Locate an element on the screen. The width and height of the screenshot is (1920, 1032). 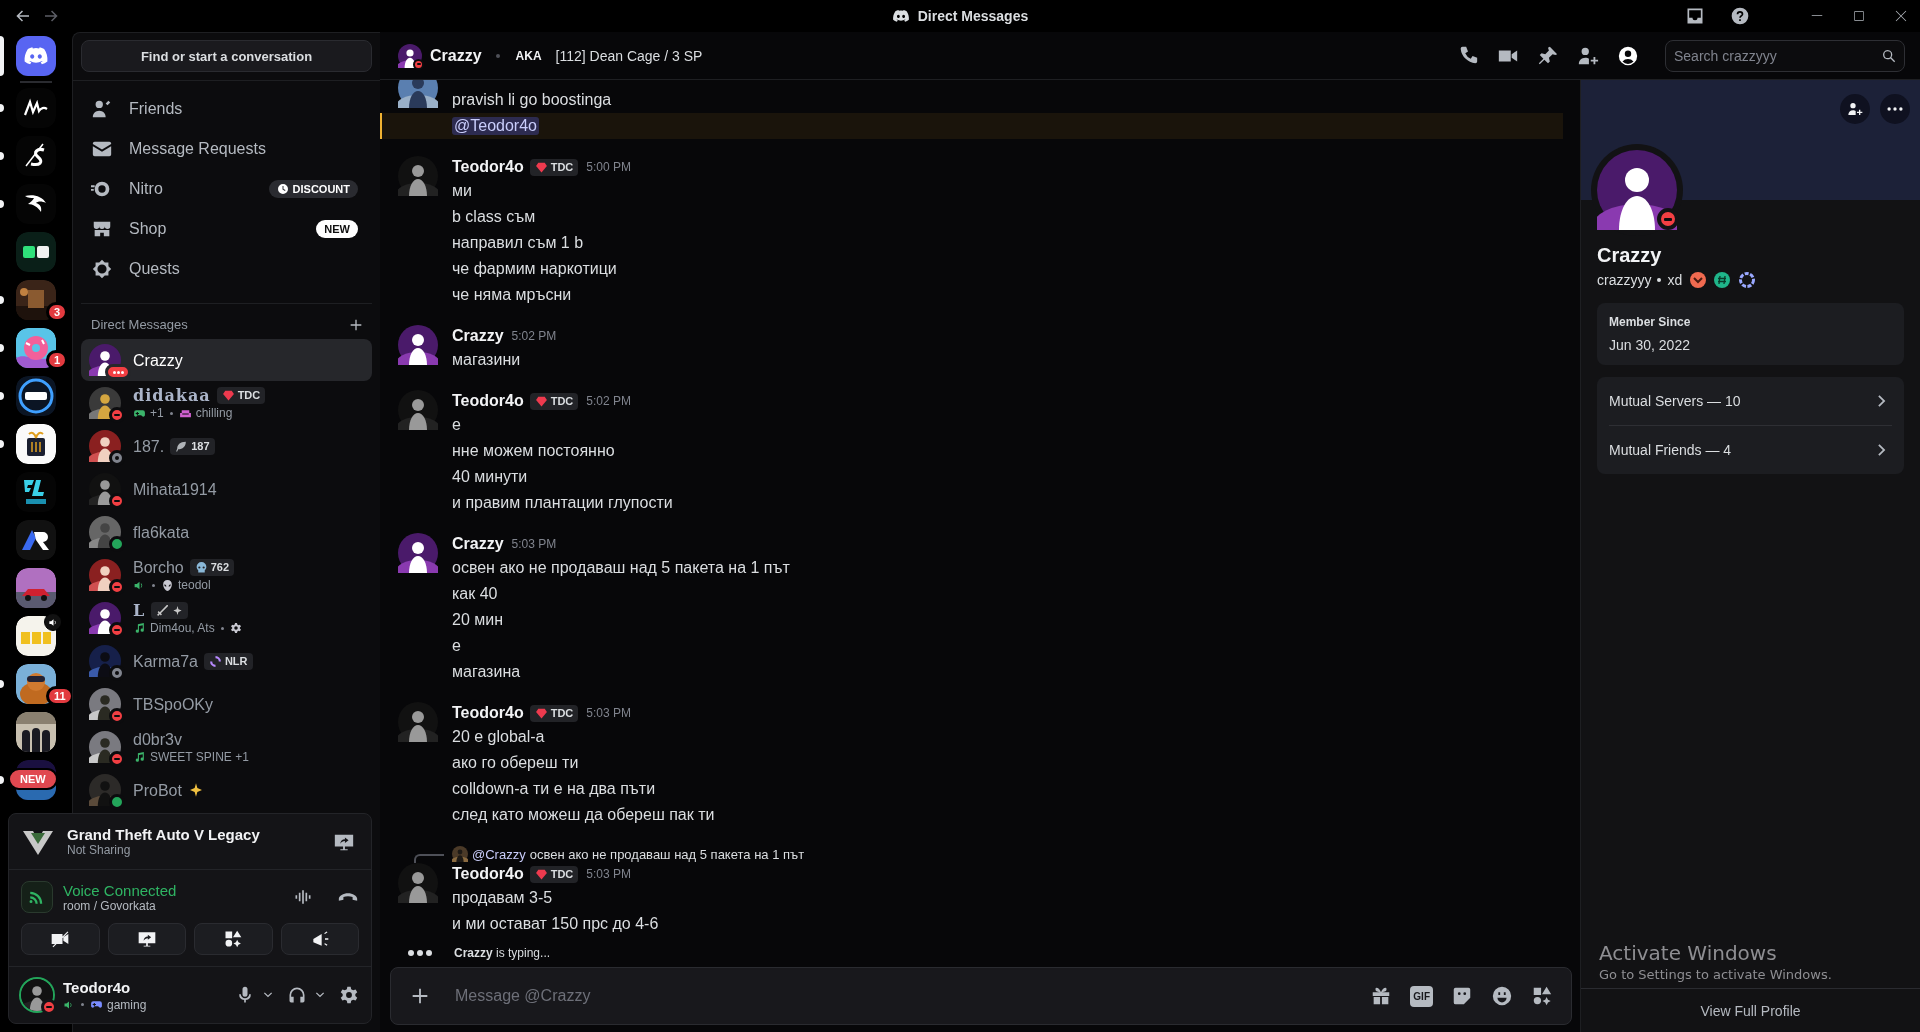
username: Borcho is located at coordinates (158, 567).